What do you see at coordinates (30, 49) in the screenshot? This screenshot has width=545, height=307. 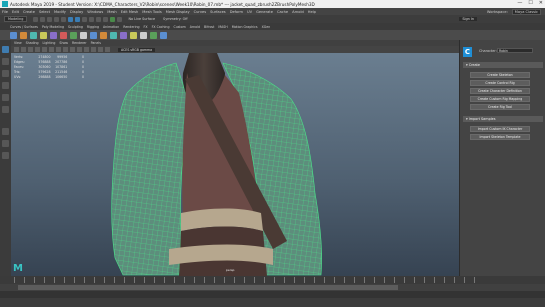 I see `image-plane-icon` at bounding box center [30, 49].